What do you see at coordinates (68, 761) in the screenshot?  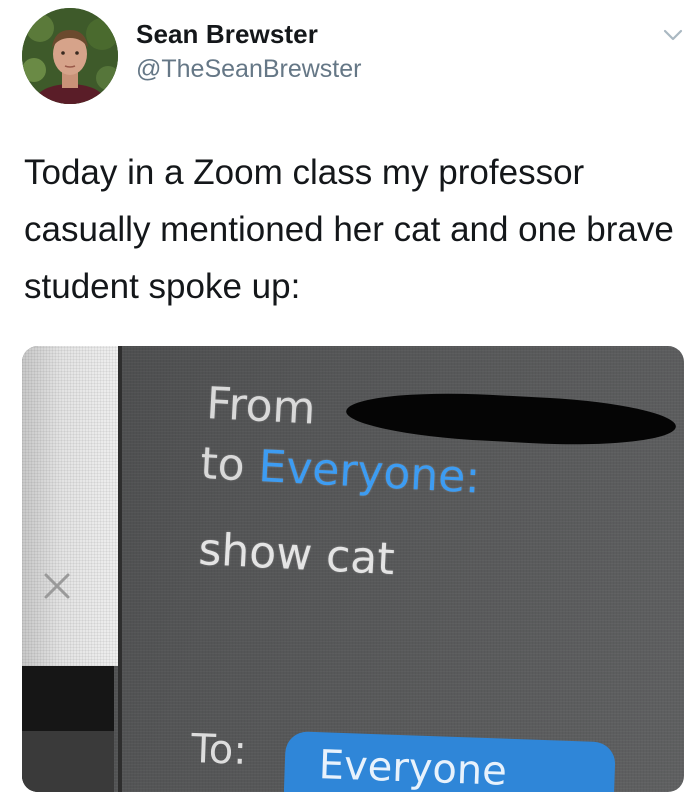 I see `zoom-dark-strip` at bounding box center [68, 761].